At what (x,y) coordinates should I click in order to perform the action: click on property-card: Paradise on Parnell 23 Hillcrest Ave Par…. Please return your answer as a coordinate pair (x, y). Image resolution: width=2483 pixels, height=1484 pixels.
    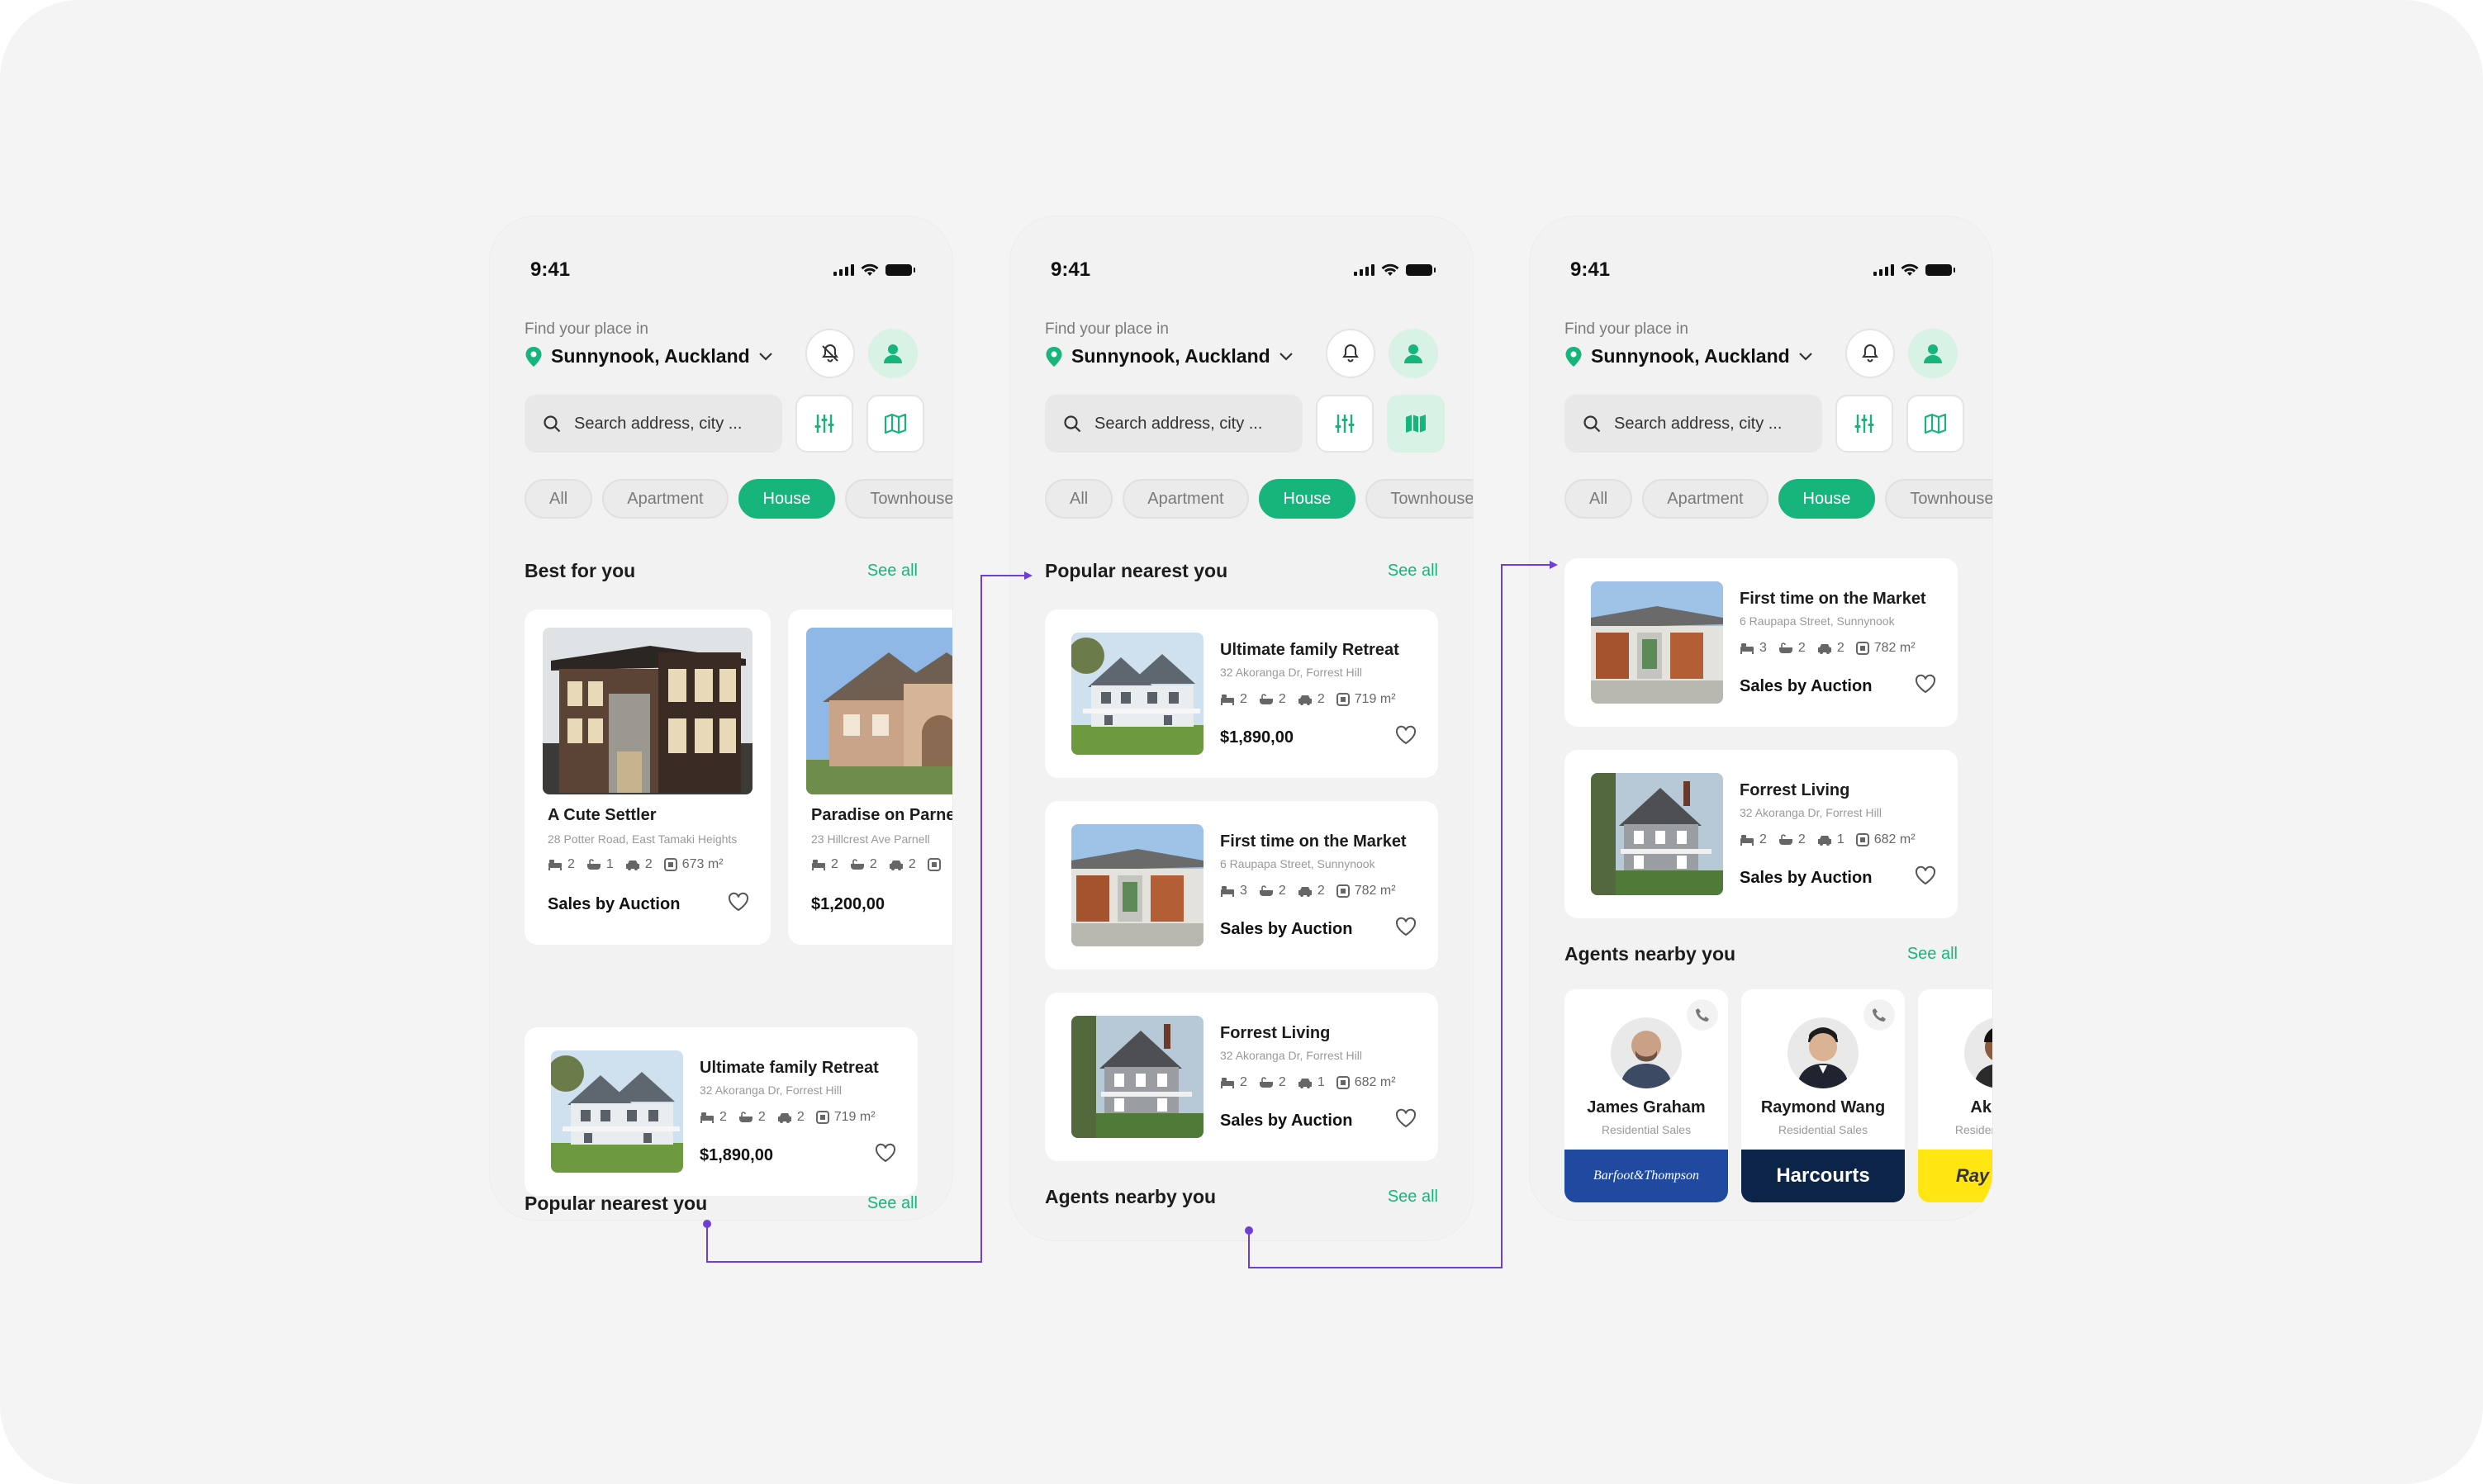
    Looking at the image, I should click on (870, 777).